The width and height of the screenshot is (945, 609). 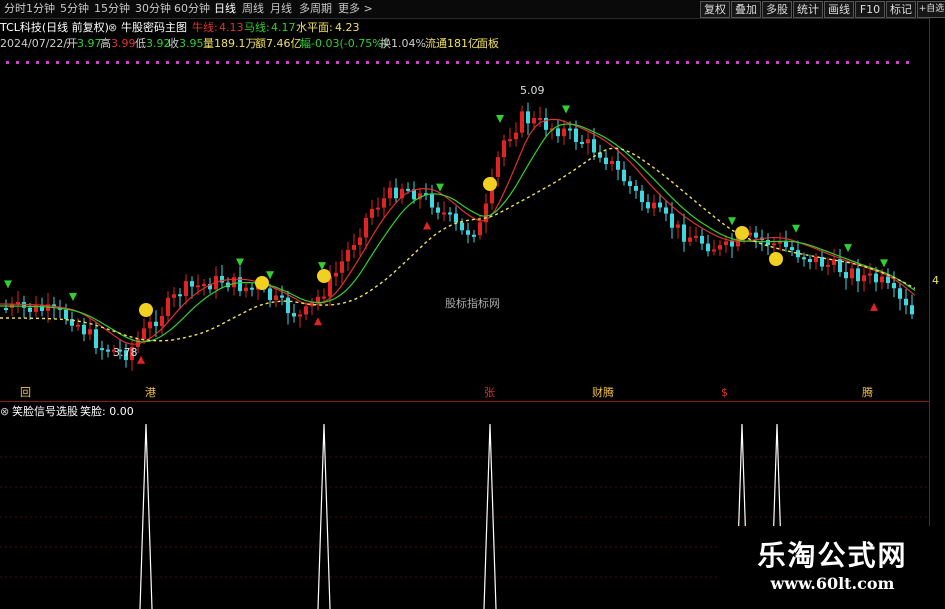 What do you see at coordinates (746, 9) in the screenshot?
I see `overlay-button: 叠加` at bounding box center [746, 9].